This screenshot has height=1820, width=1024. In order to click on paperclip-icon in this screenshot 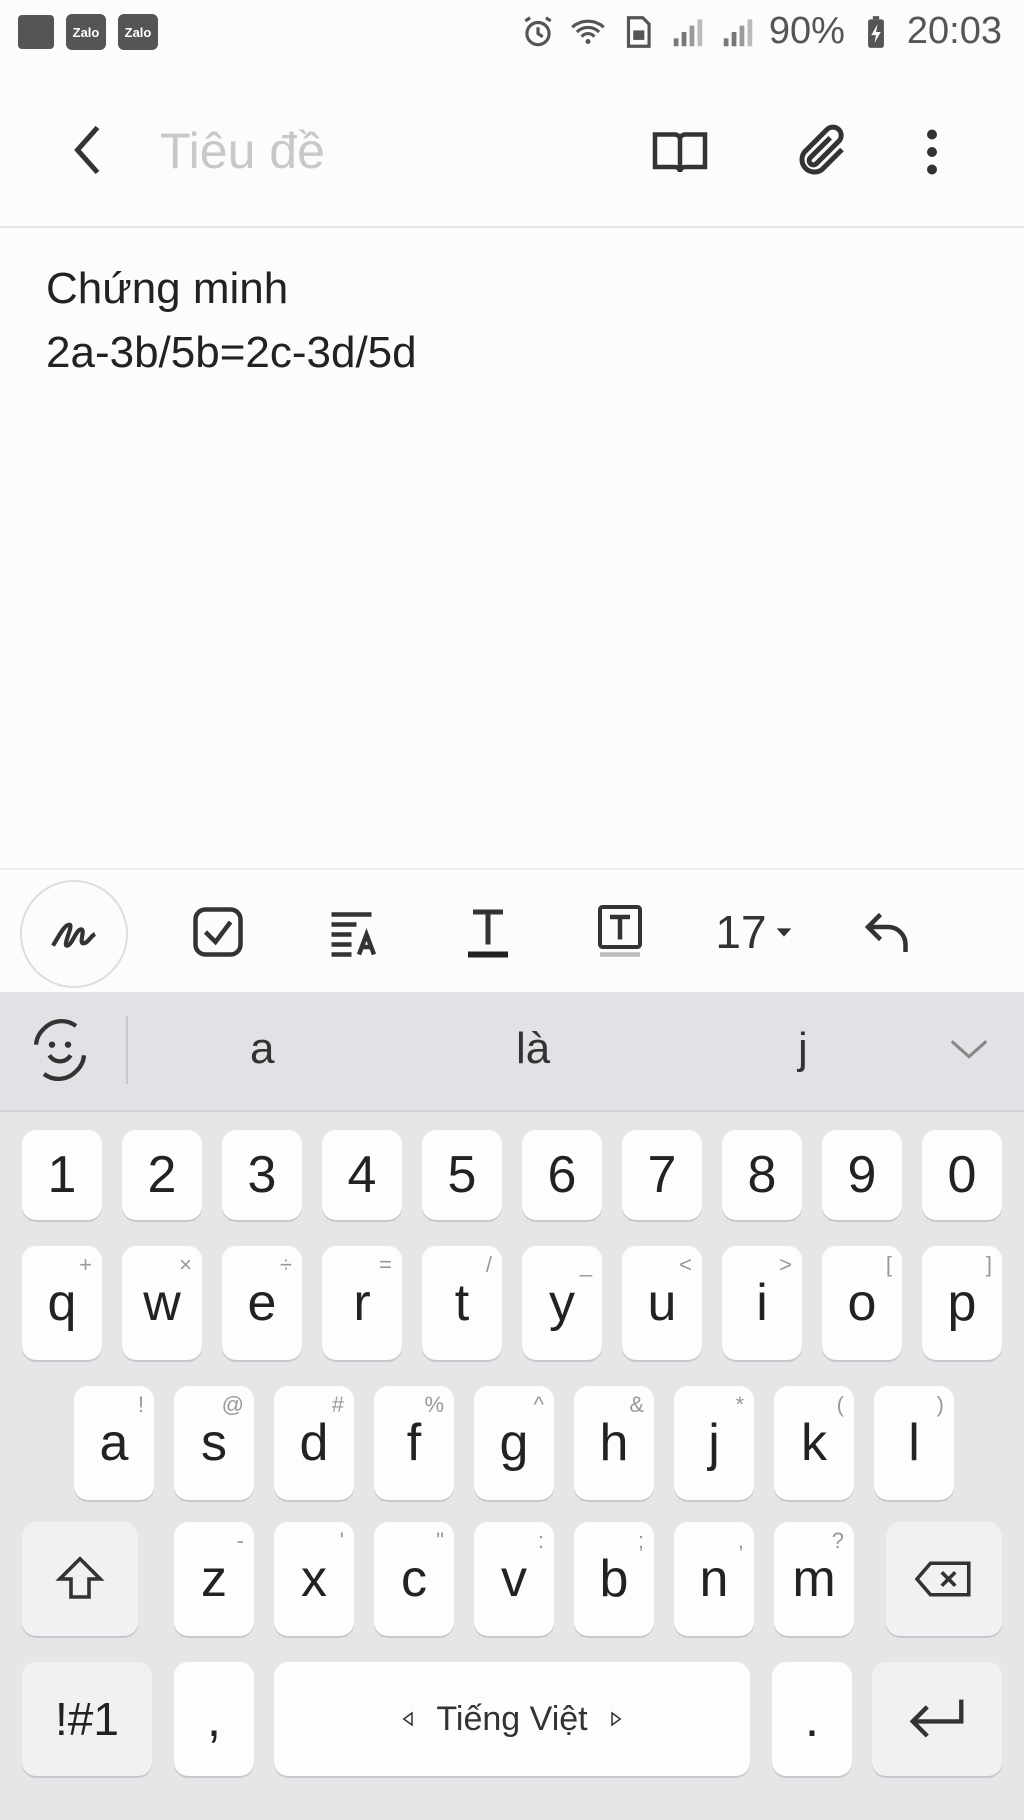, I will do `click(821, 149)`.